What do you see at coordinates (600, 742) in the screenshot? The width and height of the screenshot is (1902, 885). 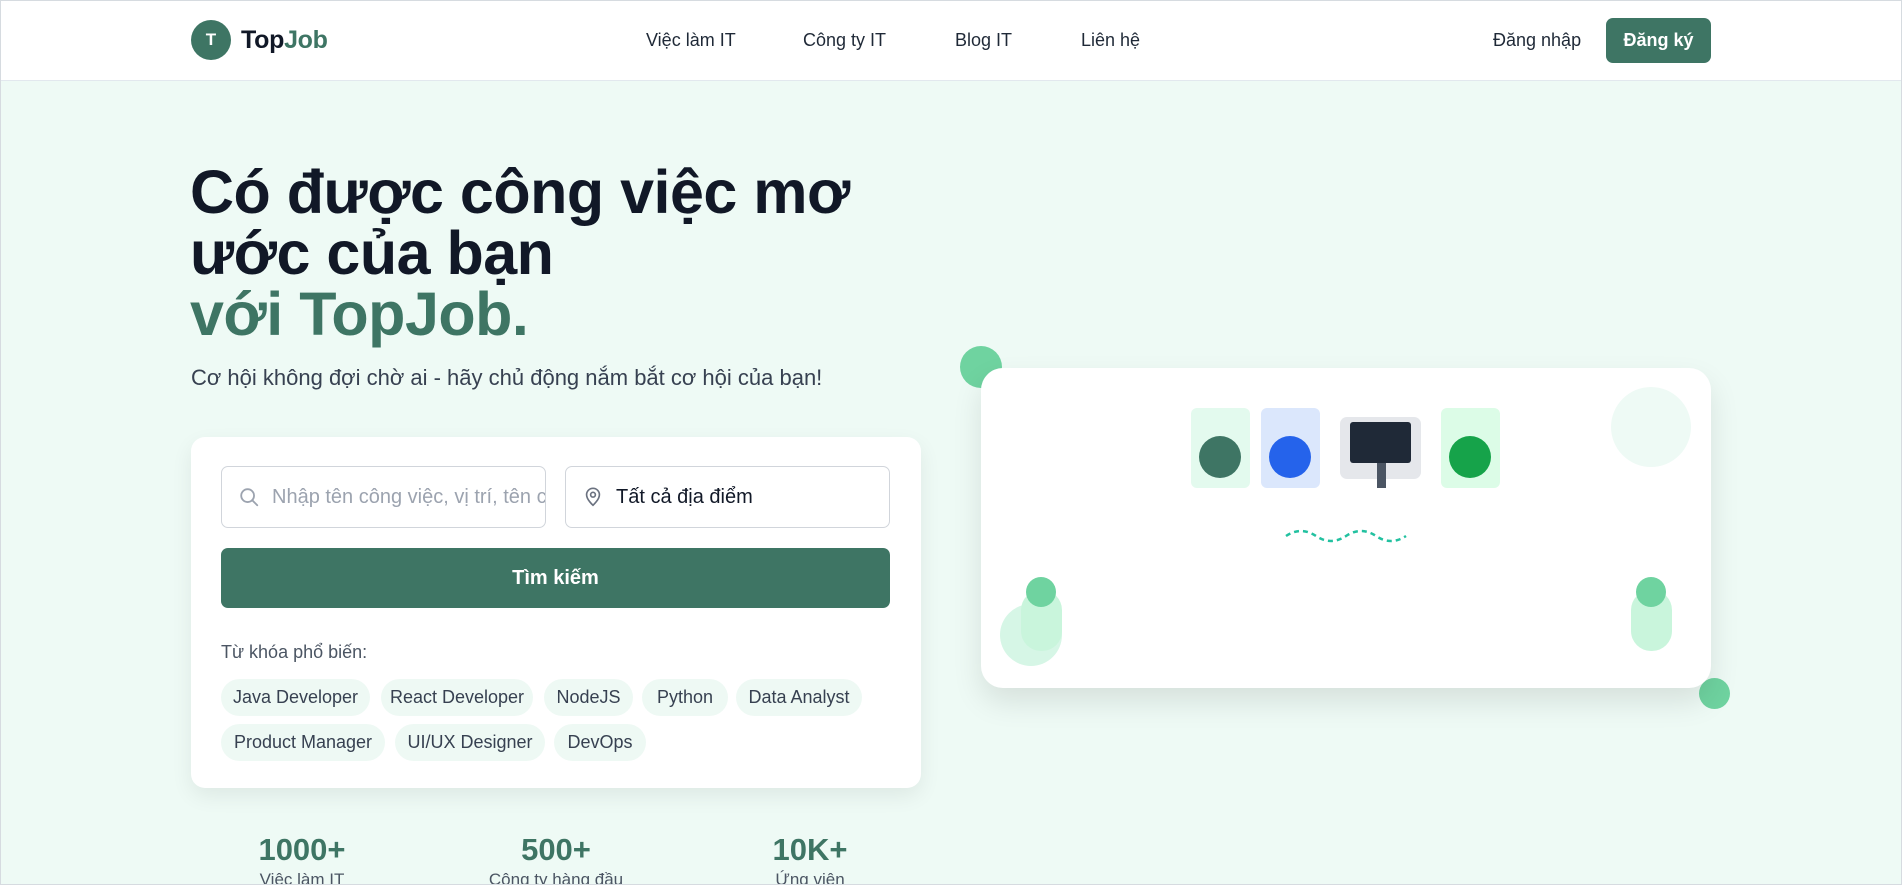 I see `keyword-chip: DevOps` at bounding box center [600, 742].